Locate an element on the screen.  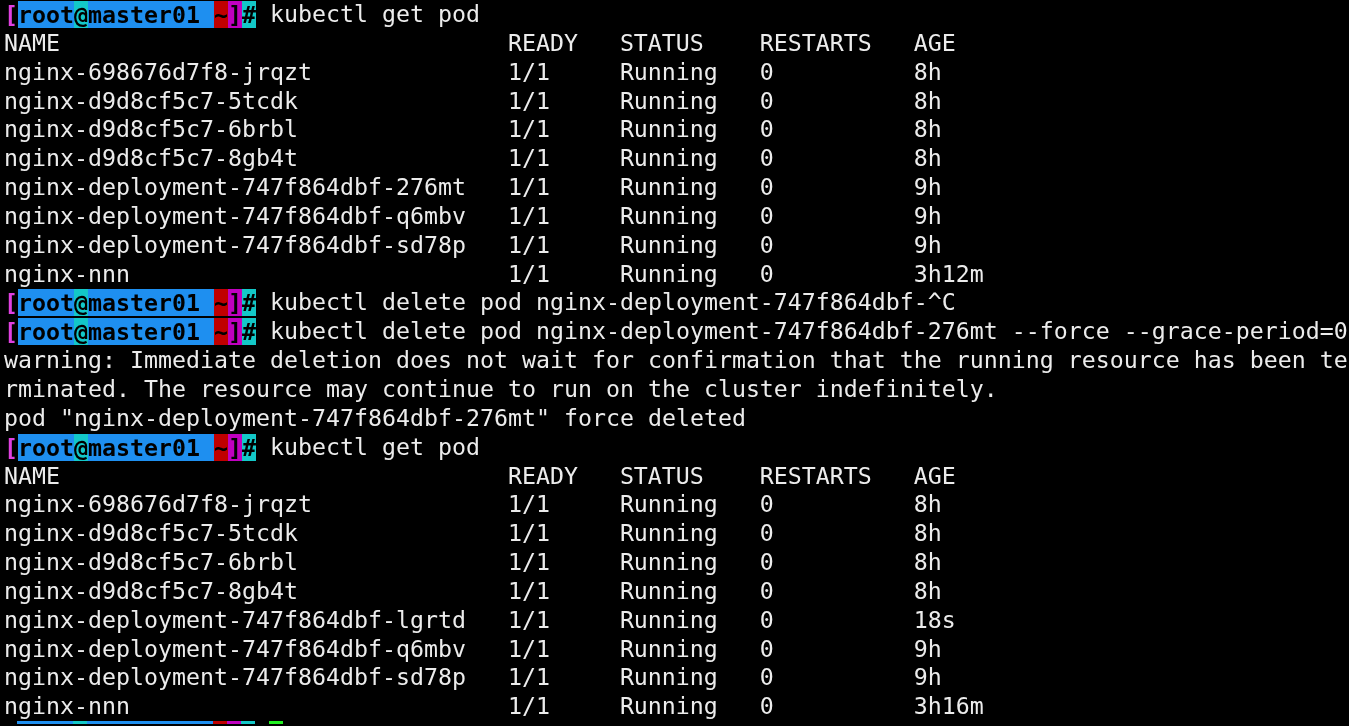
table-cell-text: nginx-deployment-747f864dbf-lgrtd is located at coordinates (235, 620).